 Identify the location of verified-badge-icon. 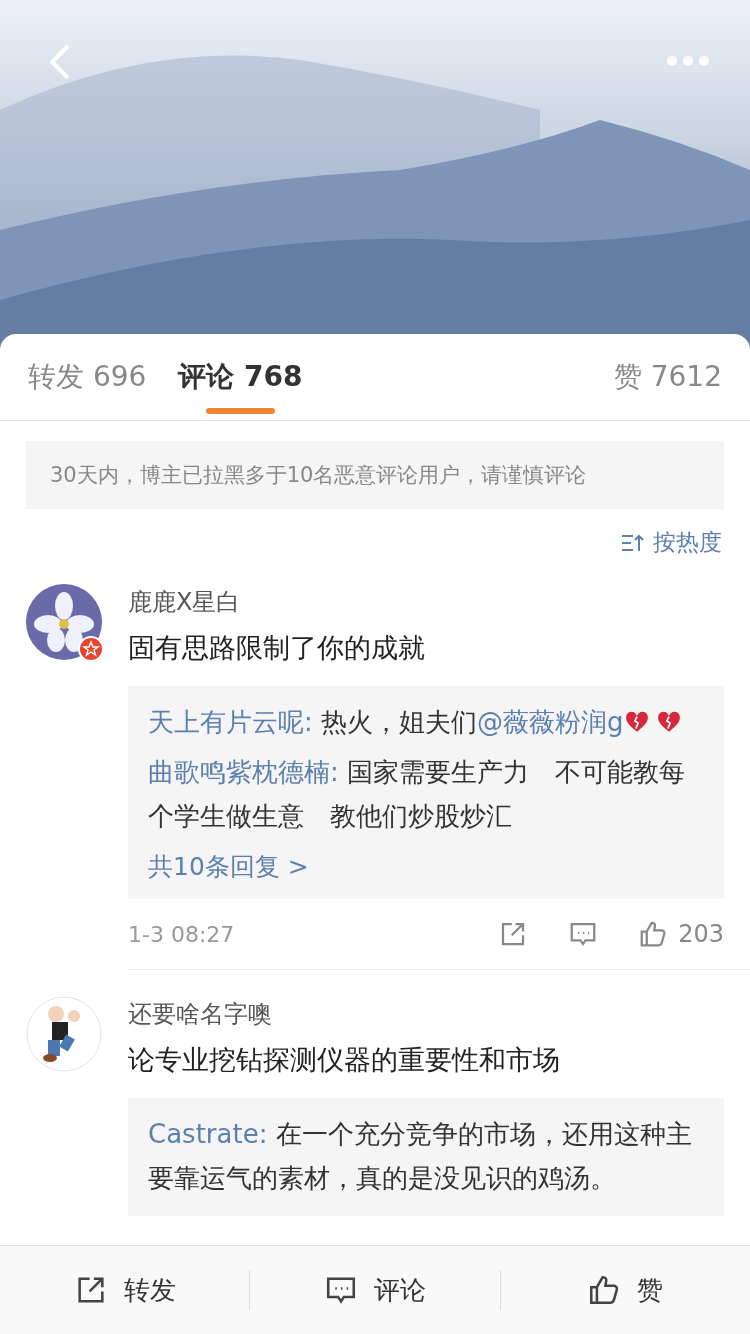
(91, 649).